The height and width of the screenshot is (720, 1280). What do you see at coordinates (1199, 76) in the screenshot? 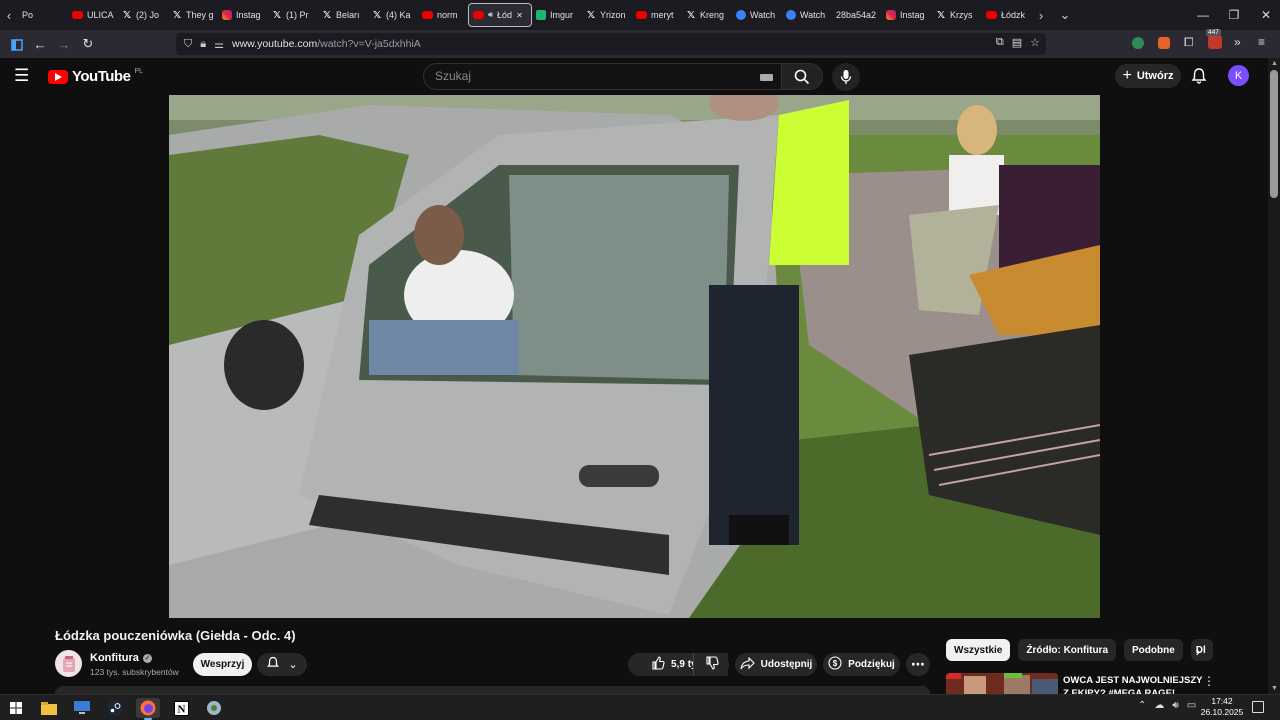
I see `notifications-button` at bounding box center [1199, 76].